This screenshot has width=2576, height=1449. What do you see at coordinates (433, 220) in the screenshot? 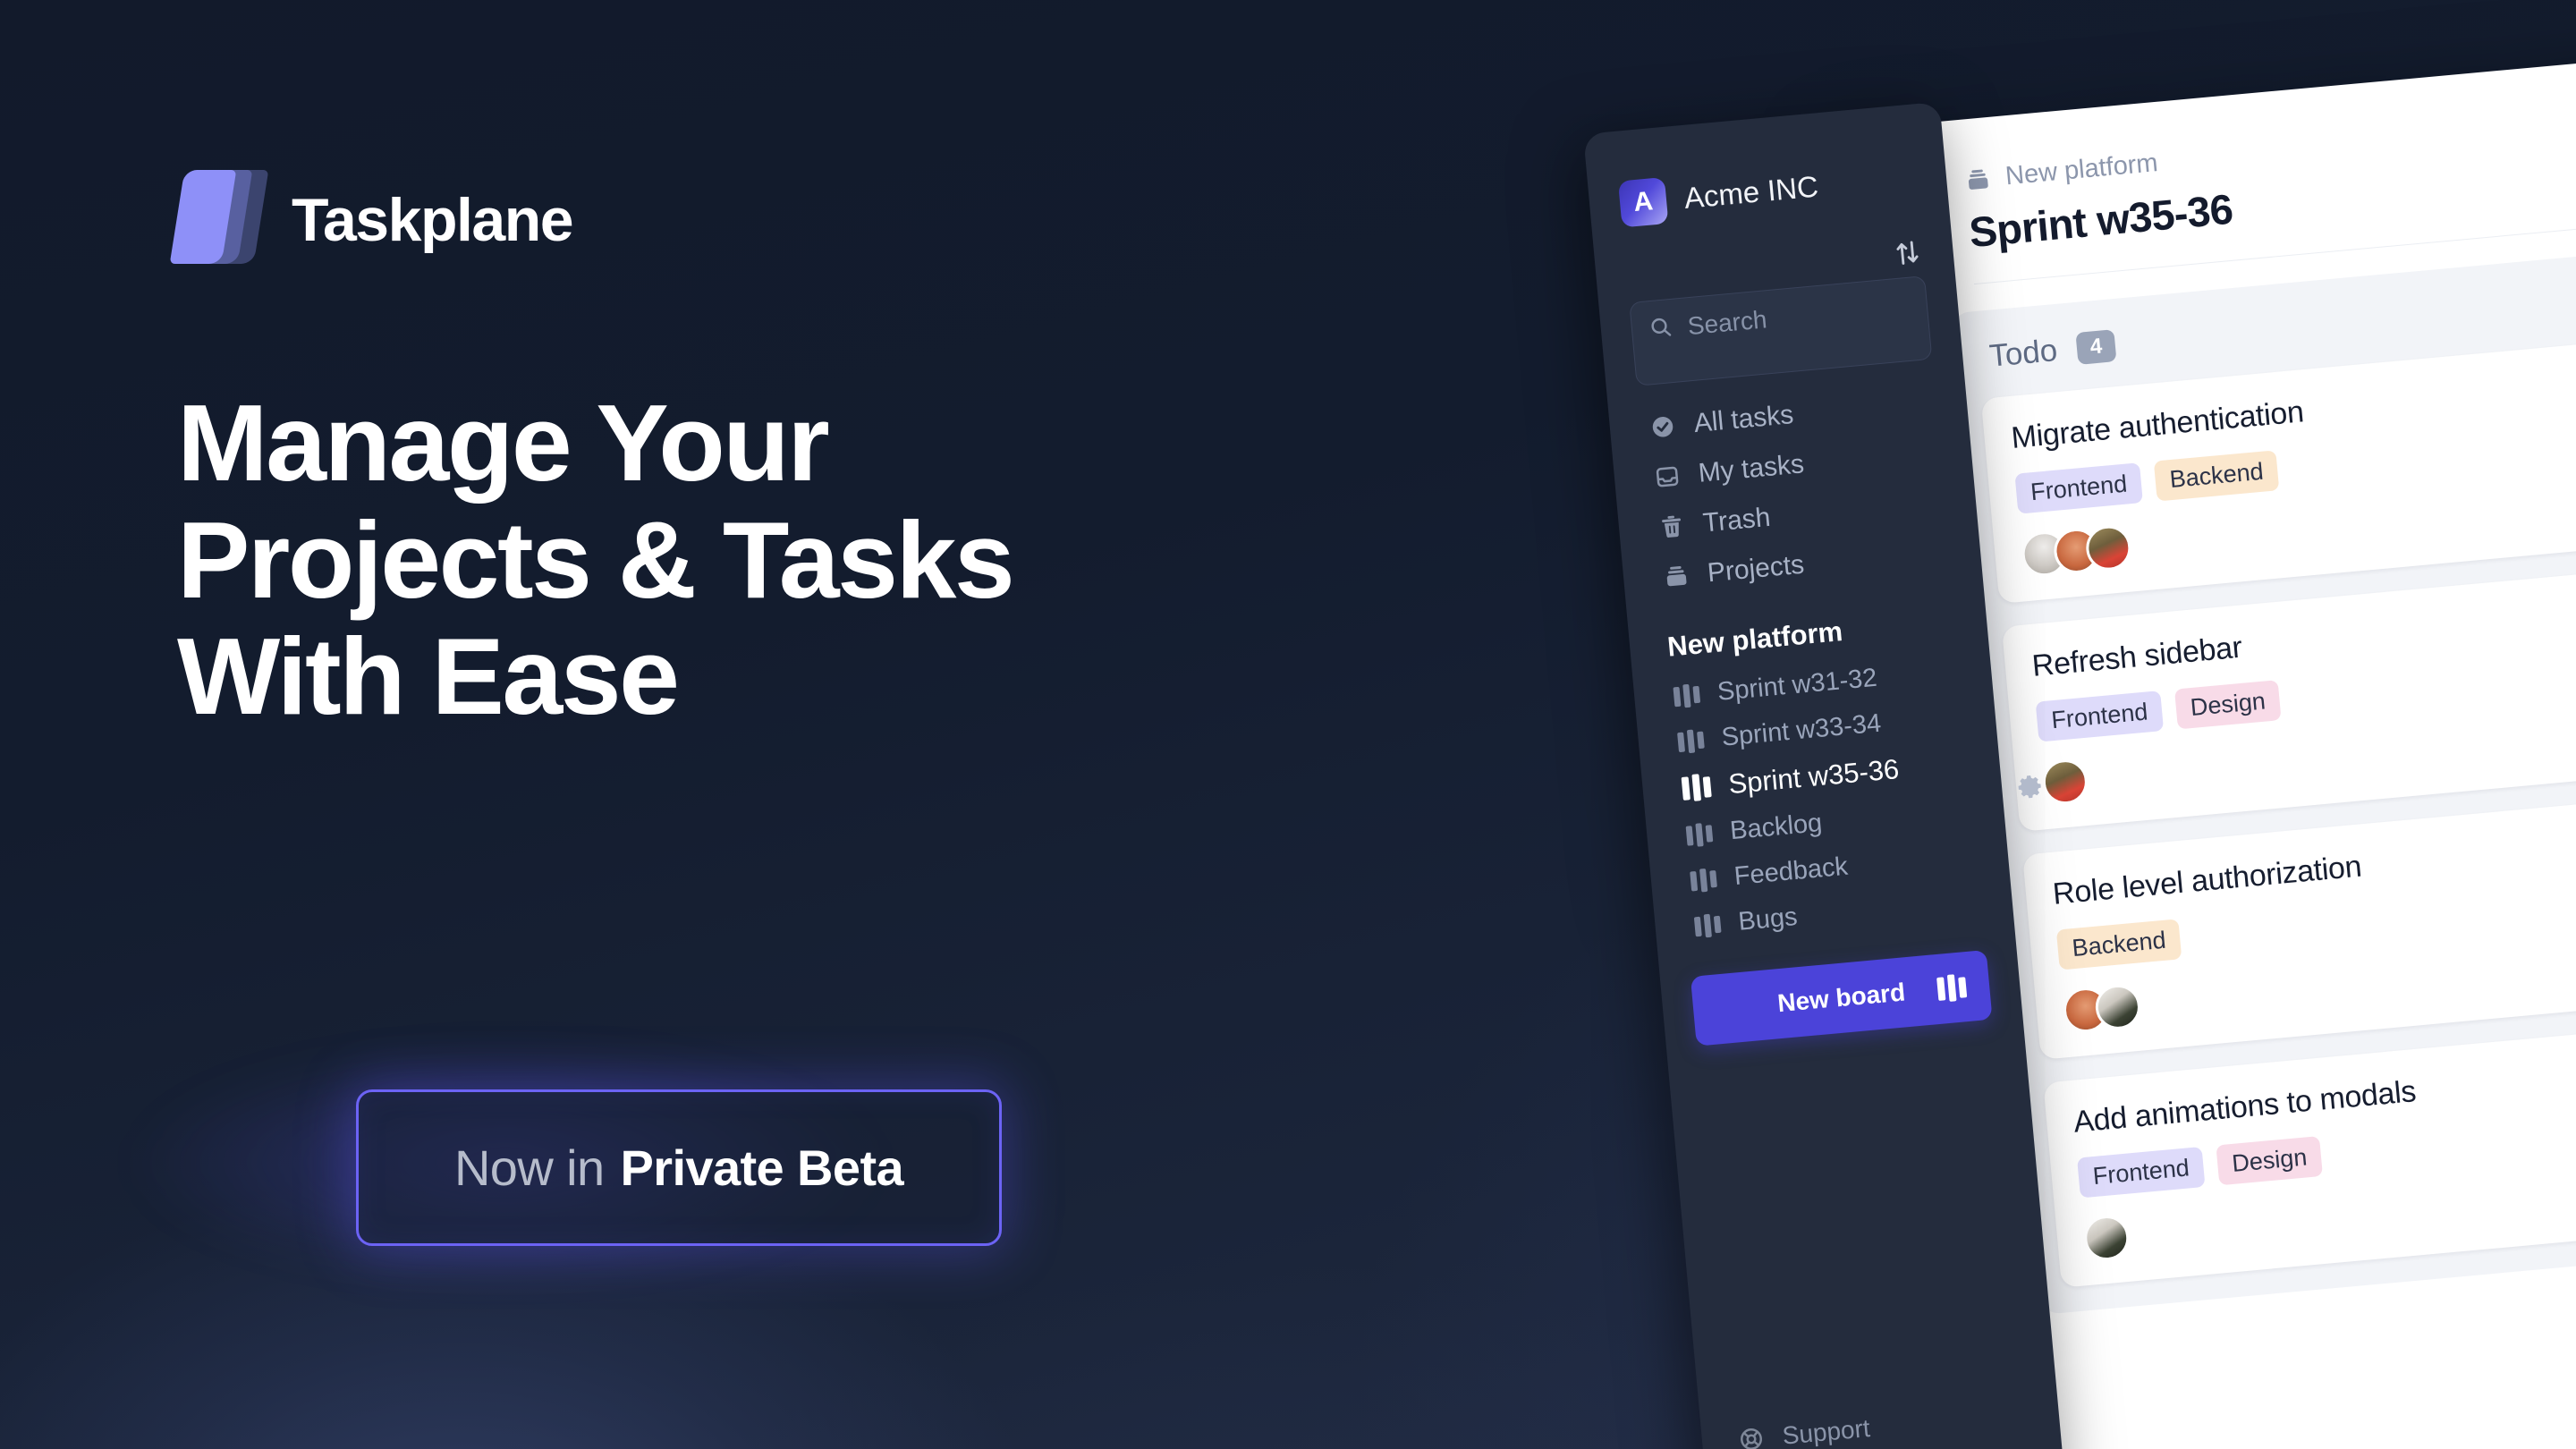
I see `brand-name: Taskplane` at bounding box center [433, 220].